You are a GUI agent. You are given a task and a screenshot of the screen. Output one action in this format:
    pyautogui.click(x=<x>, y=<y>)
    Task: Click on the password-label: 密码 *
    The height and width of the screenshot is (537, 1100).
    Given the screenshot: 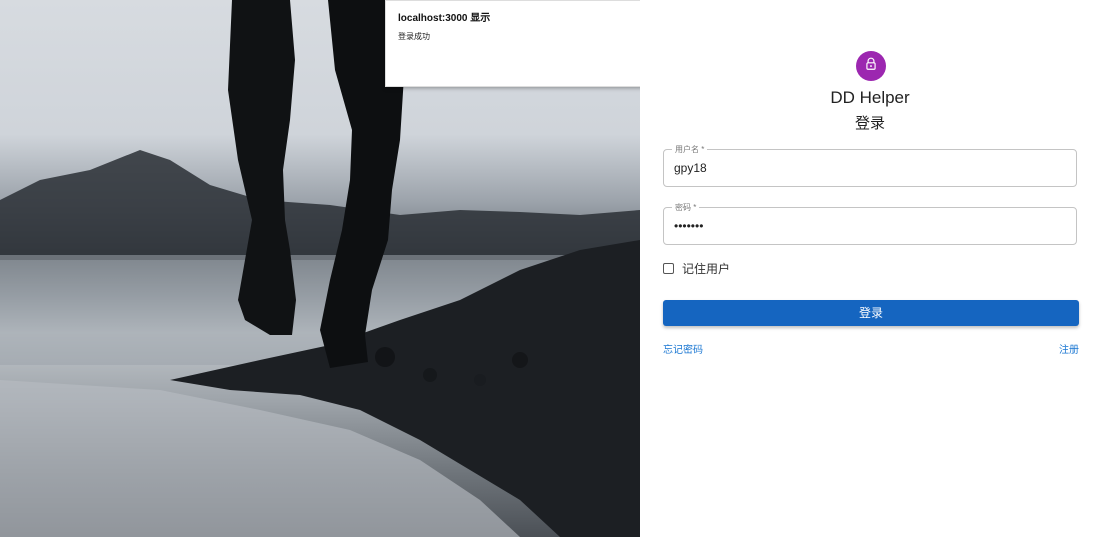 What is the action you would take?
    pyautogui.click(x=686, y=207)
    